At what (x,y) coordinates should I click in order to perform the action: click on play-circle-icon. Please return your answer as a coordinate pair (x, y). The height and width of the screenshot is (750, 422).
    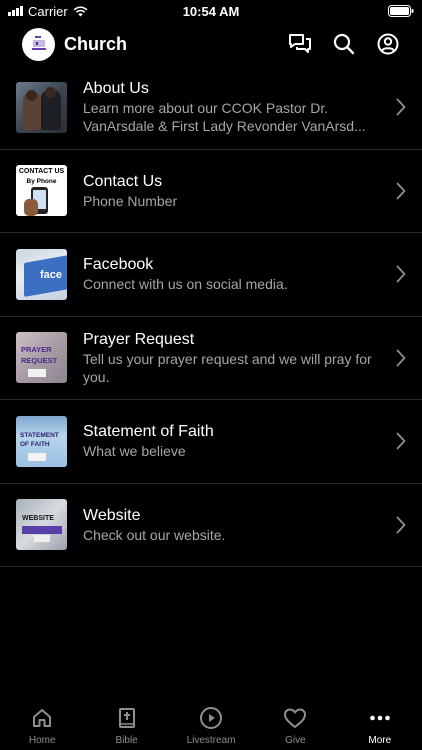
    Looking at the image, I should click on (211, 718).